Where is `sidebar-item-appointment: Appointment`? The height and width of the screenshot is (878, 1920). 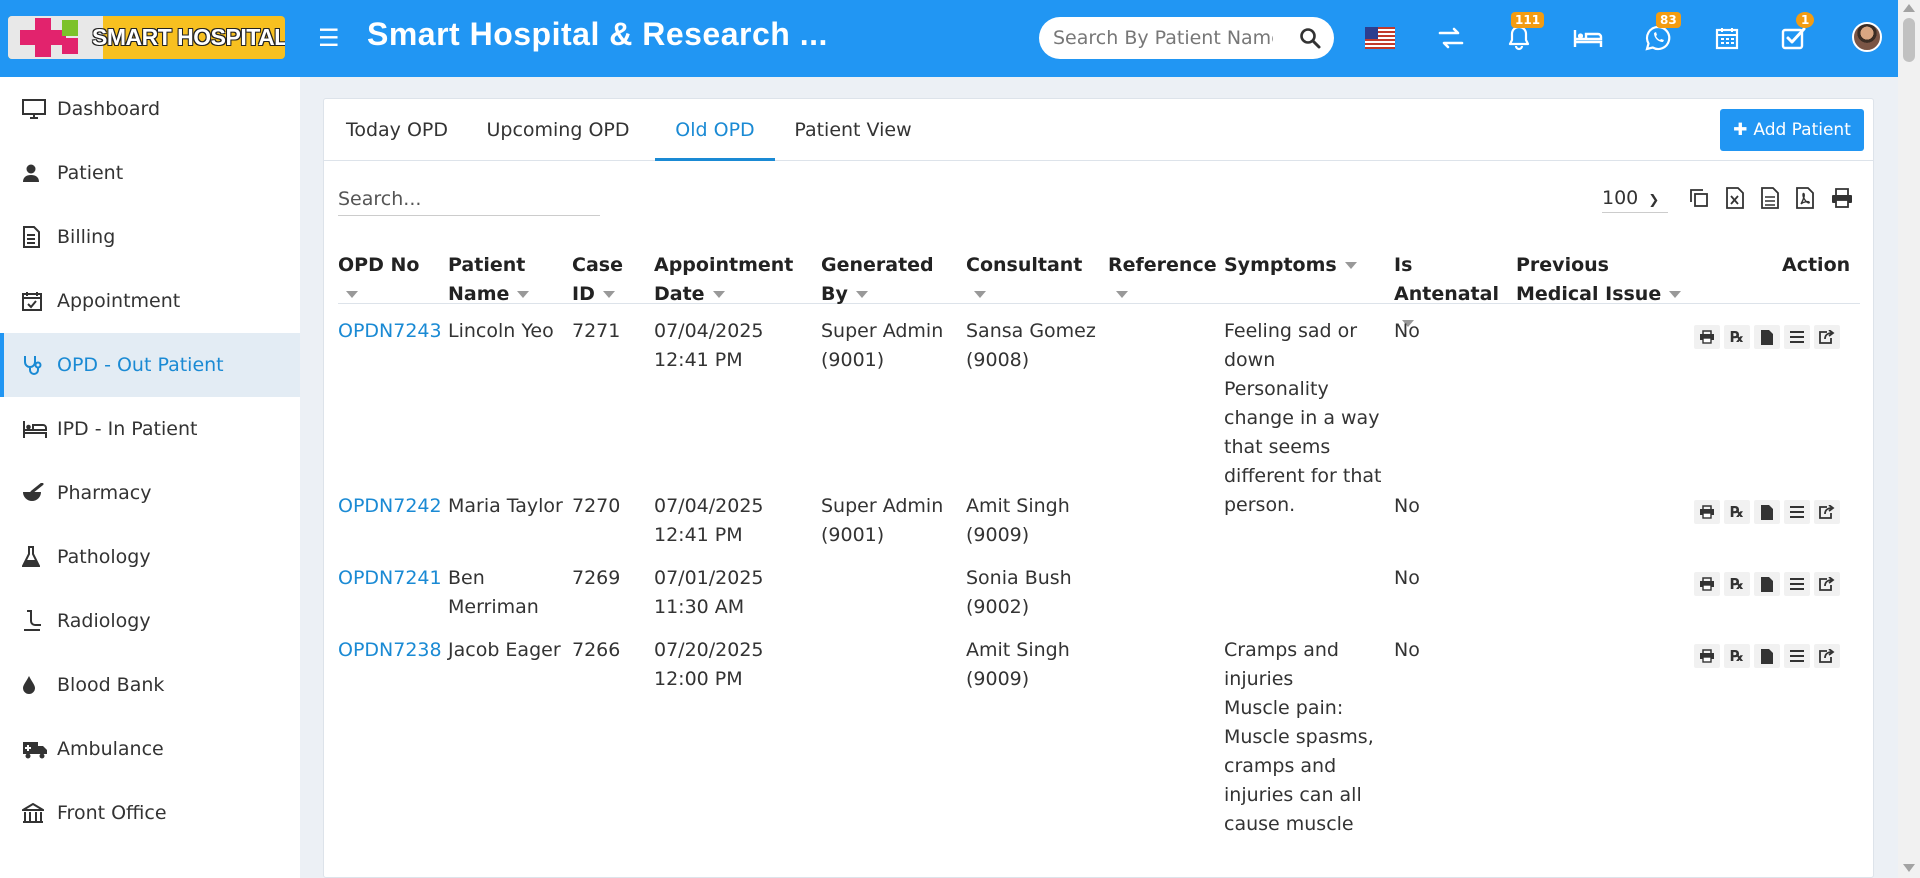
sidebar-item-appointment: Appointment is located at coordinates (150, 301).